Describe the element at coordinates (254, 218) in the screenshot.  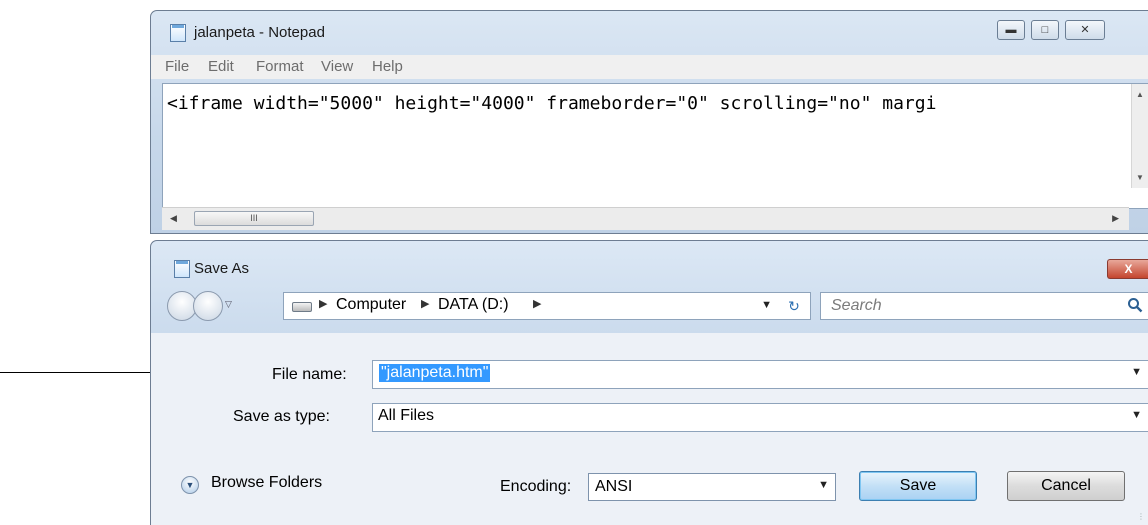
I see `scroll-thumb: III` at that location.